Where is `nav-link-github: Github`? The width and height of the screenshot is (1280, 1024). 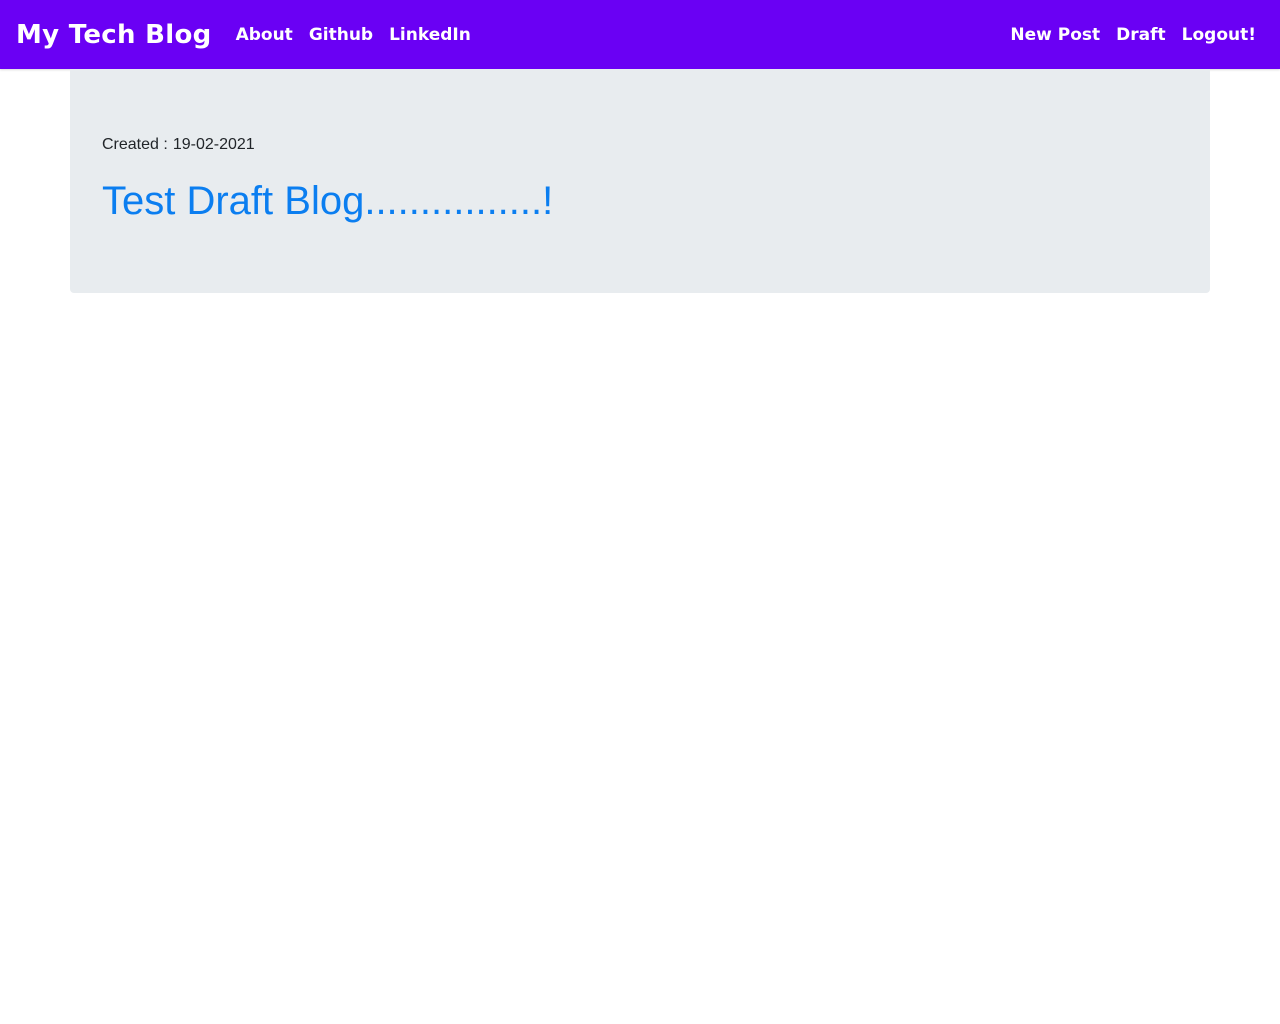 nav-link-github: Github is located at coordinates (341, 35).